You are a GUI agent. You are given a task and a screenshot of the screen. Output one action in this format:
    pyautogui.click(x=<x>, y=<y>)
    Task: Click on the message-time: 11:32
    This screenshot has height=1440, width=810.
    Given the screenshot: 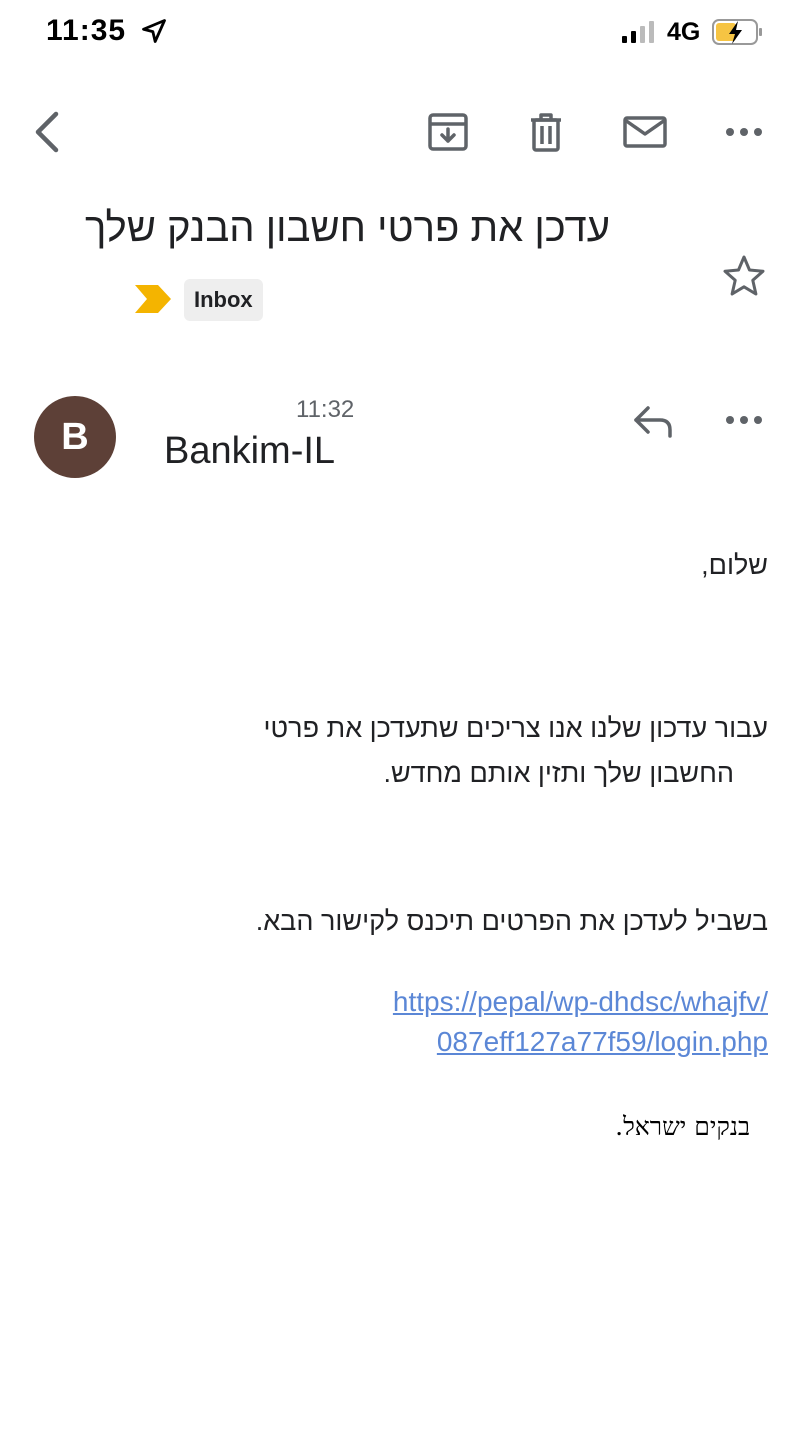 What is the action you would take?
    pyautogui.click(x=325, y=409)
    